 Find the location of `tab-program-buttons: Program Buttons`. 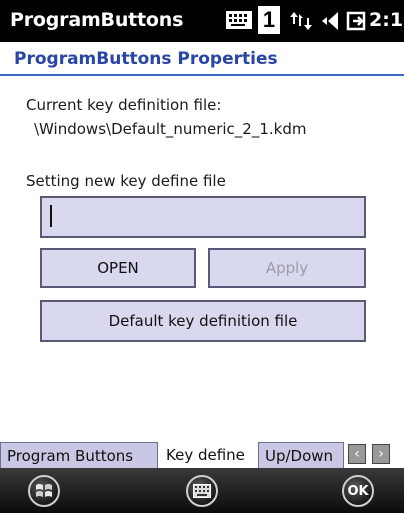

tab-program-buttons: Program Buttons is located at coordinates (79, 455).